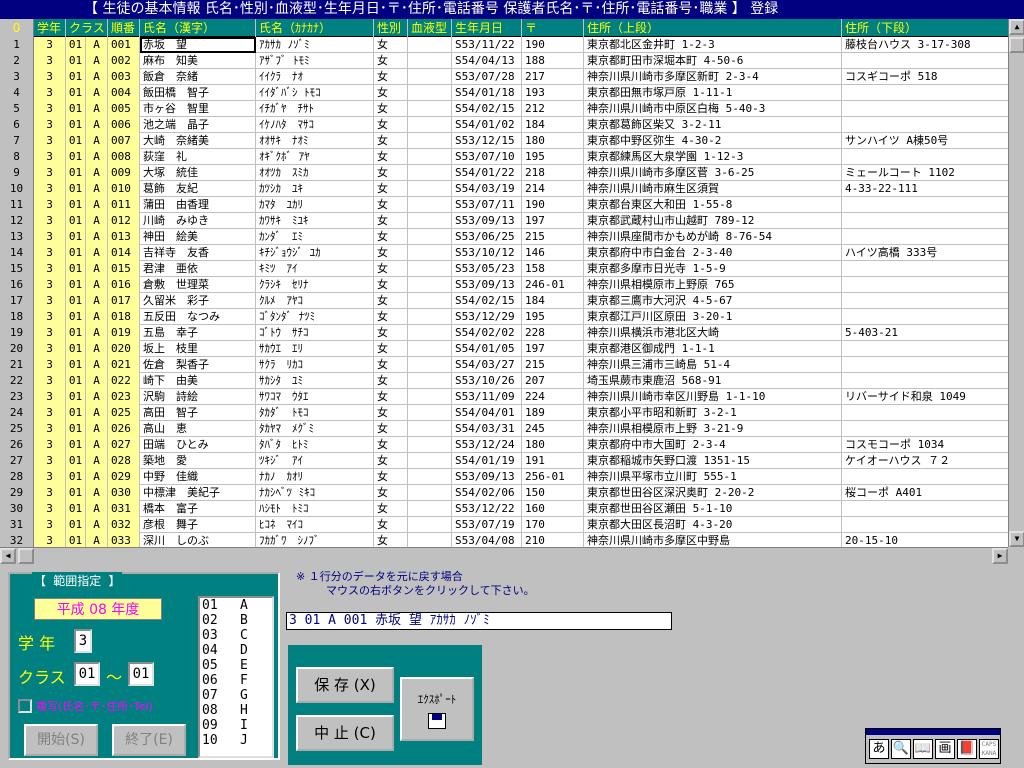 The image size is (1024, 768). I want to click on class-list-item: 04 D, so click(236, 650).